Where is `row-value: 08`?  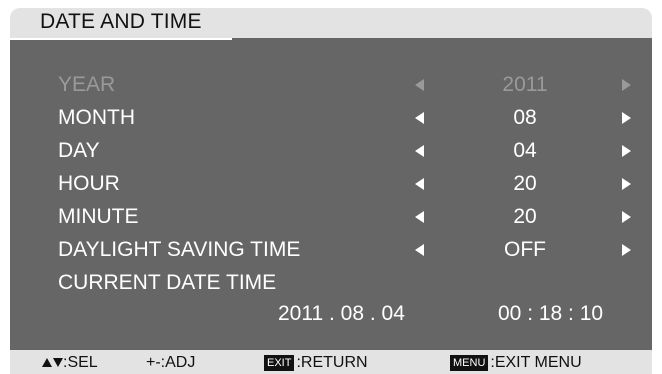 row-value: 08 is located at coordinates (525, 117).